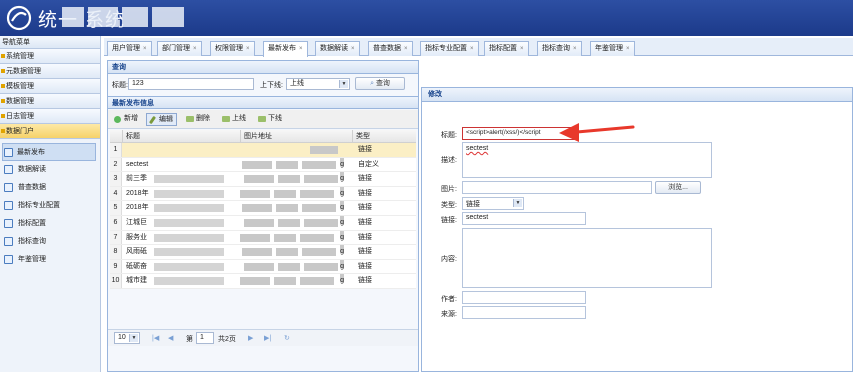 This screenshot has height=372, width=853. Describe the element at coordinates (506, 48) in the screenshot. I see `tab-indicator-config: 指标配置 ×` at that location.